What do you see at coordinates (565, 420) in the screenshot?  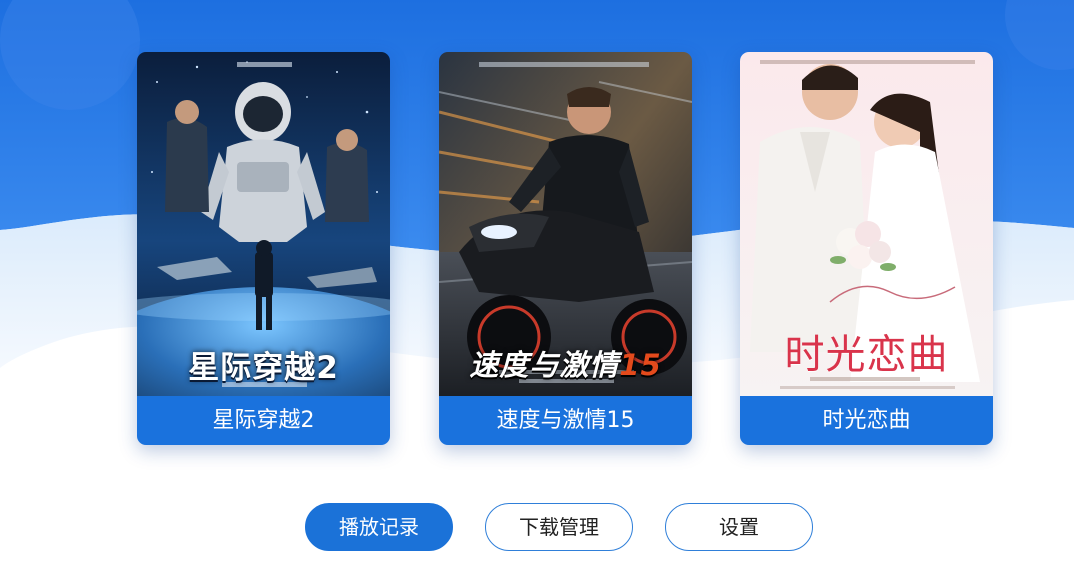 I see `movie-title-label: 速度与激情15` at bounding box center [565, 420].